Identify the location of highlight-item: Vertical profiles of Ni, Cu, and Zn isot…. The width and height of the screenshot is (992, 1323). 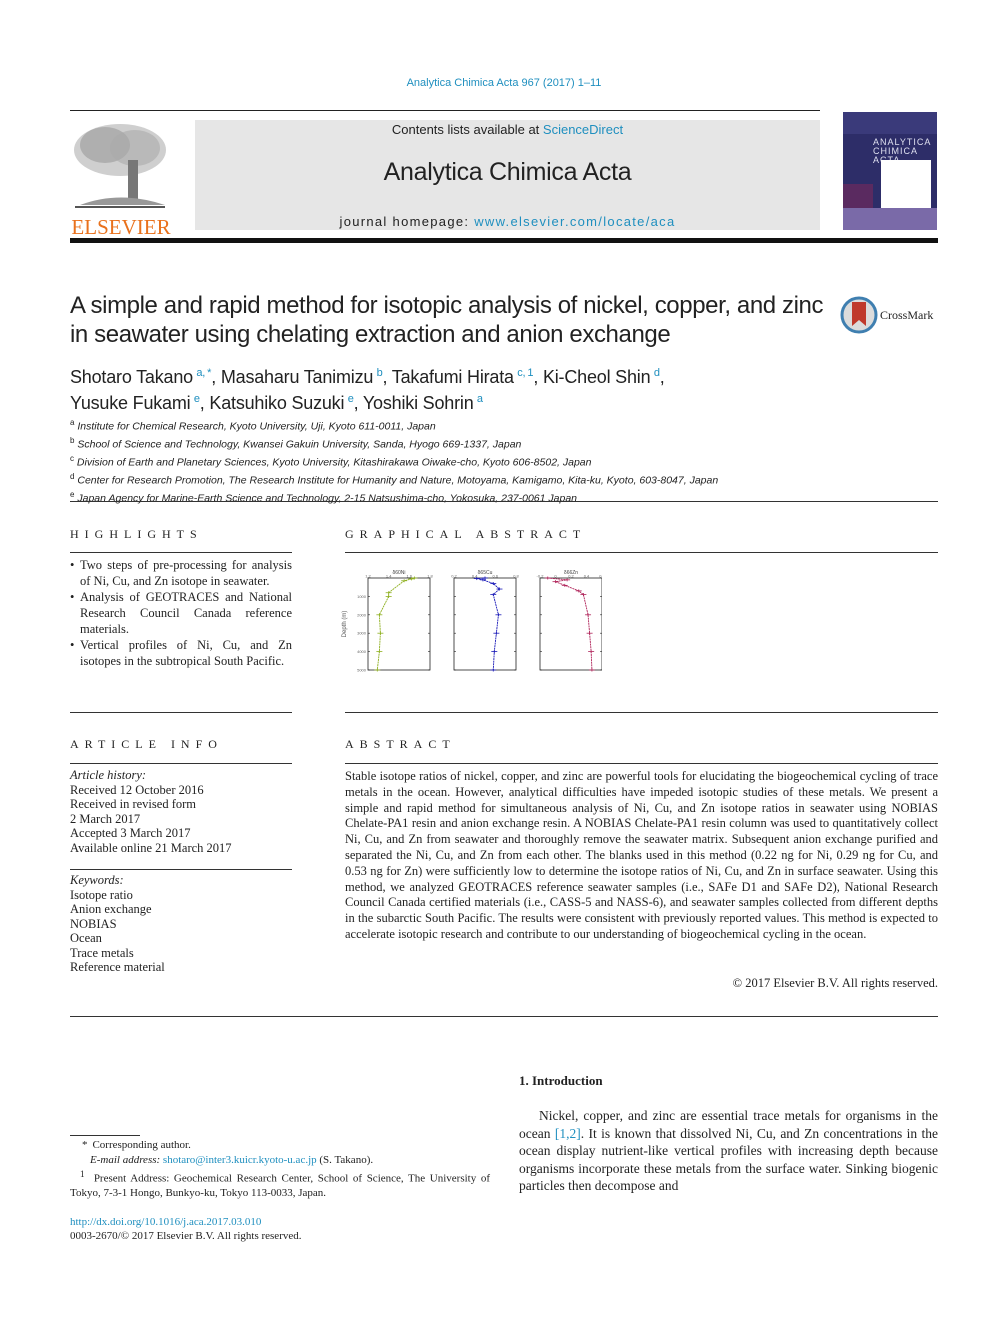
(181, 653).